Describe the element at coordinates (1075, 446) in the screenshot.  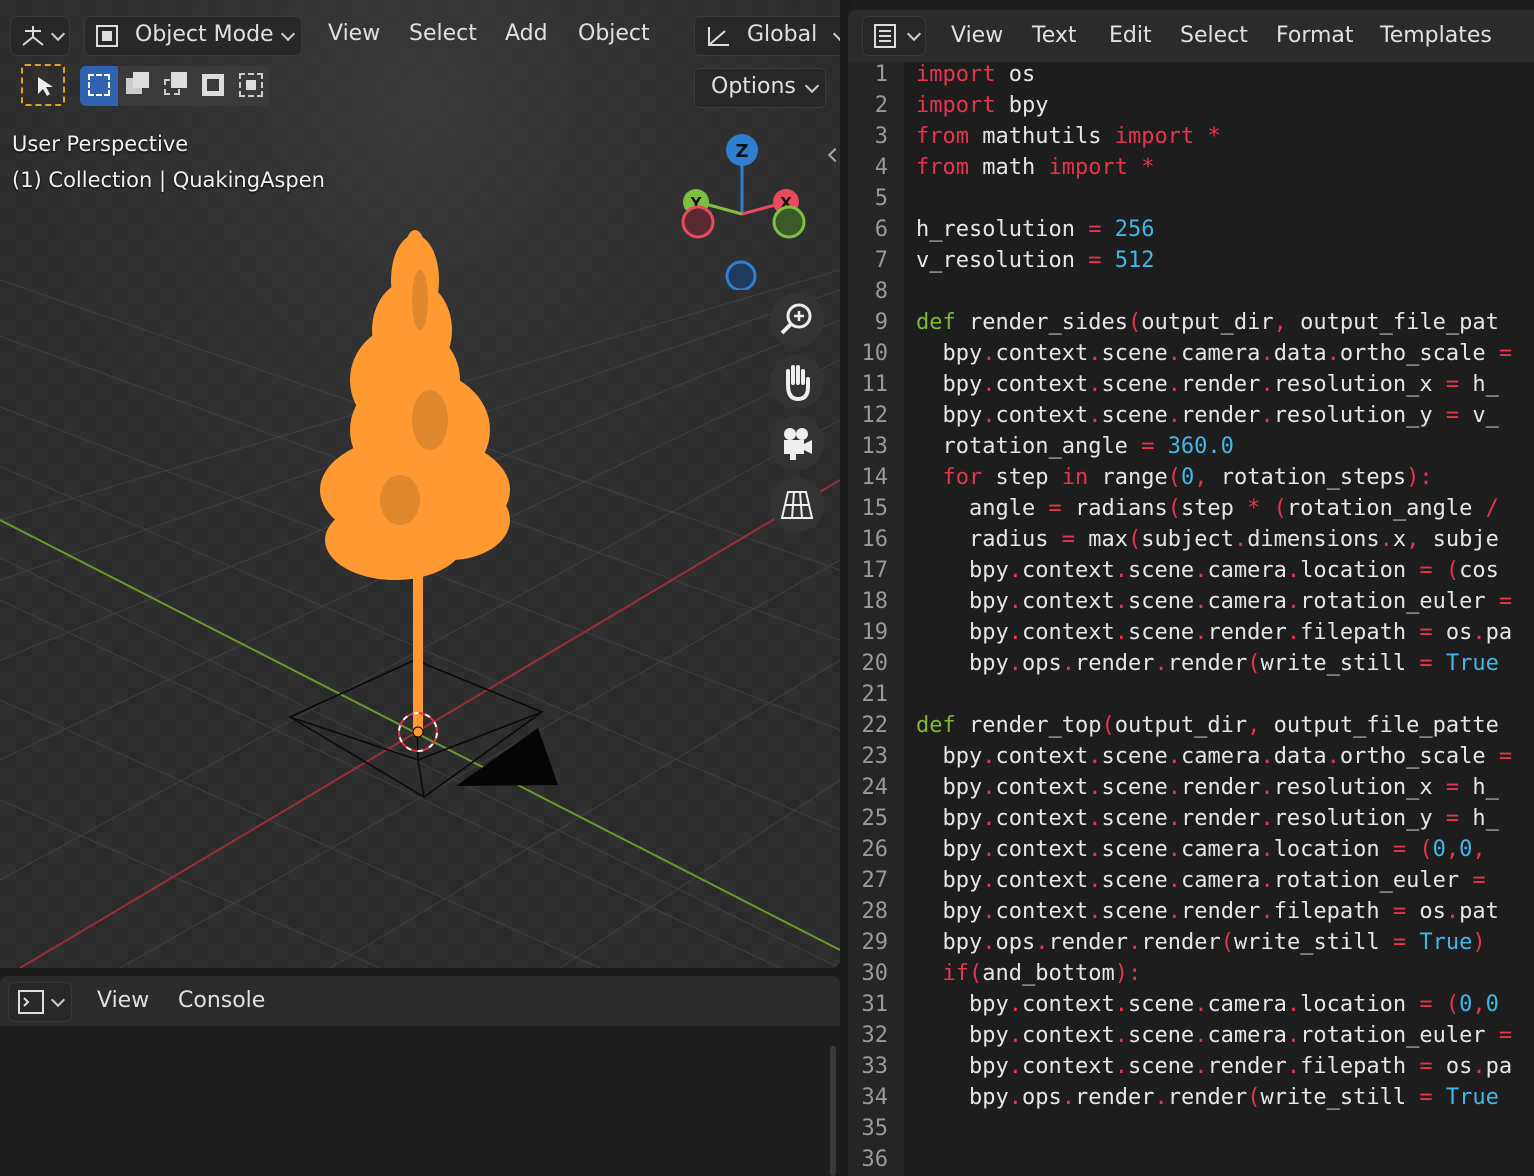
I see `code-line: rotation_angle = 360.0` at that location.